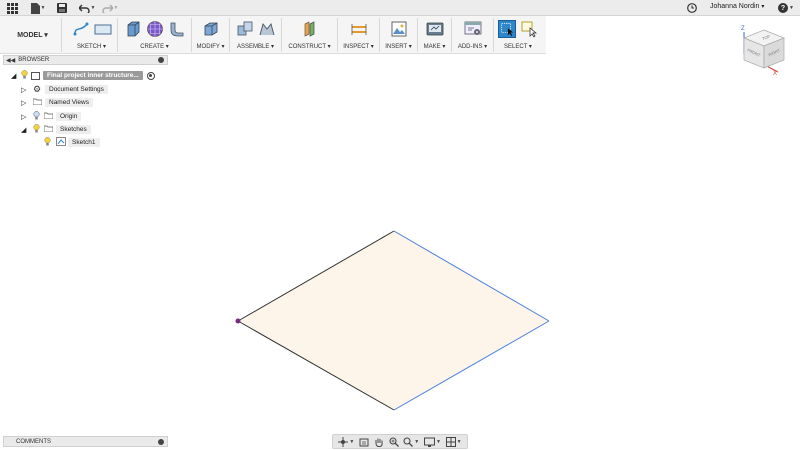  What do you see at coordinates (379, 442) in the screenshot?
I see `pan-icon` at bounding box center [379, 442].